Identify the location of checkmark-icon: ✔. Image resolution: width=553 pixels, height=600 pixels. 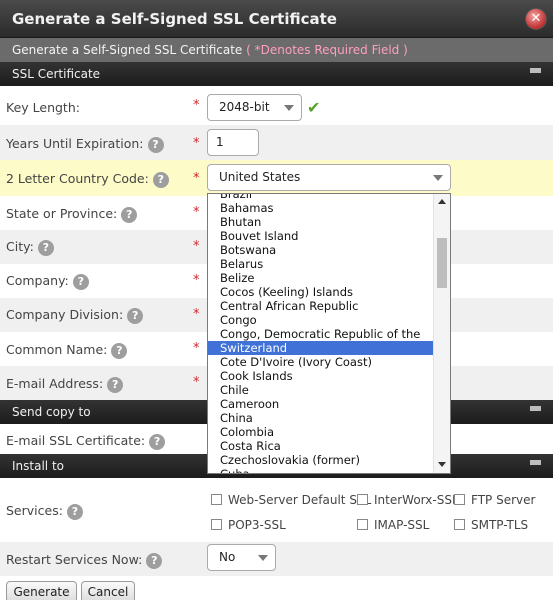
(314, 107).